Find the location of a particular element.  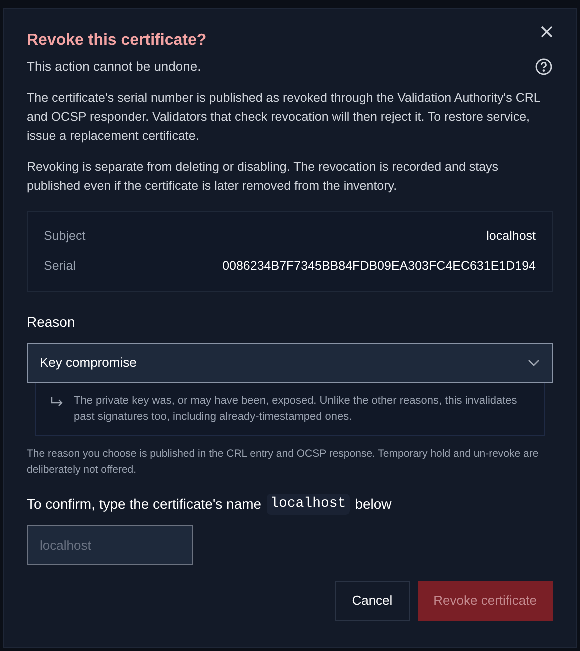

confirm-label: To confirm, type the certificate's name is located at coordinates (144, 504).